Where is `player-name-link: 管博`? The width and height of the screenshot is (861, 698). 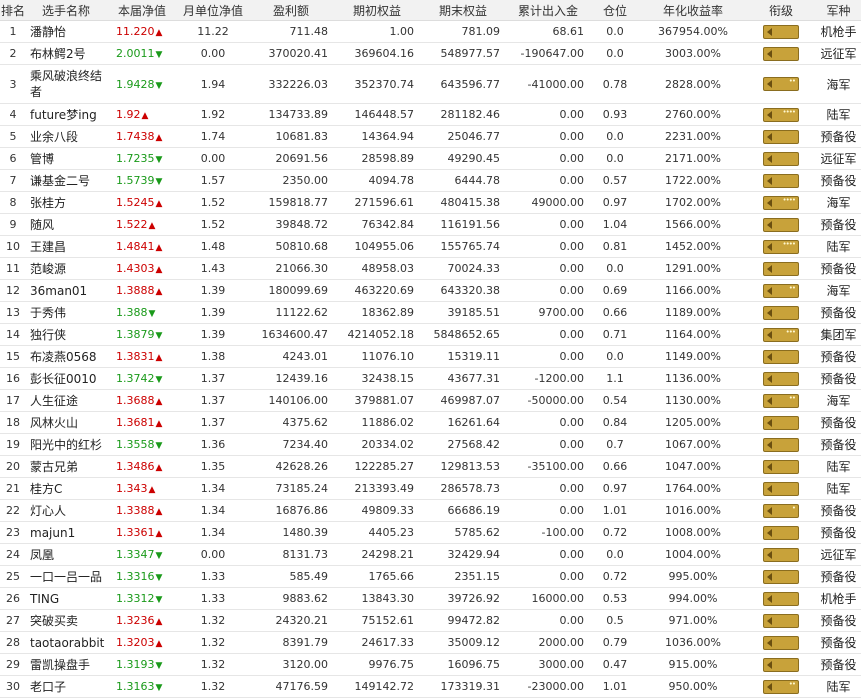 player-name-link: 管博 is located at coordinates (66, 158).